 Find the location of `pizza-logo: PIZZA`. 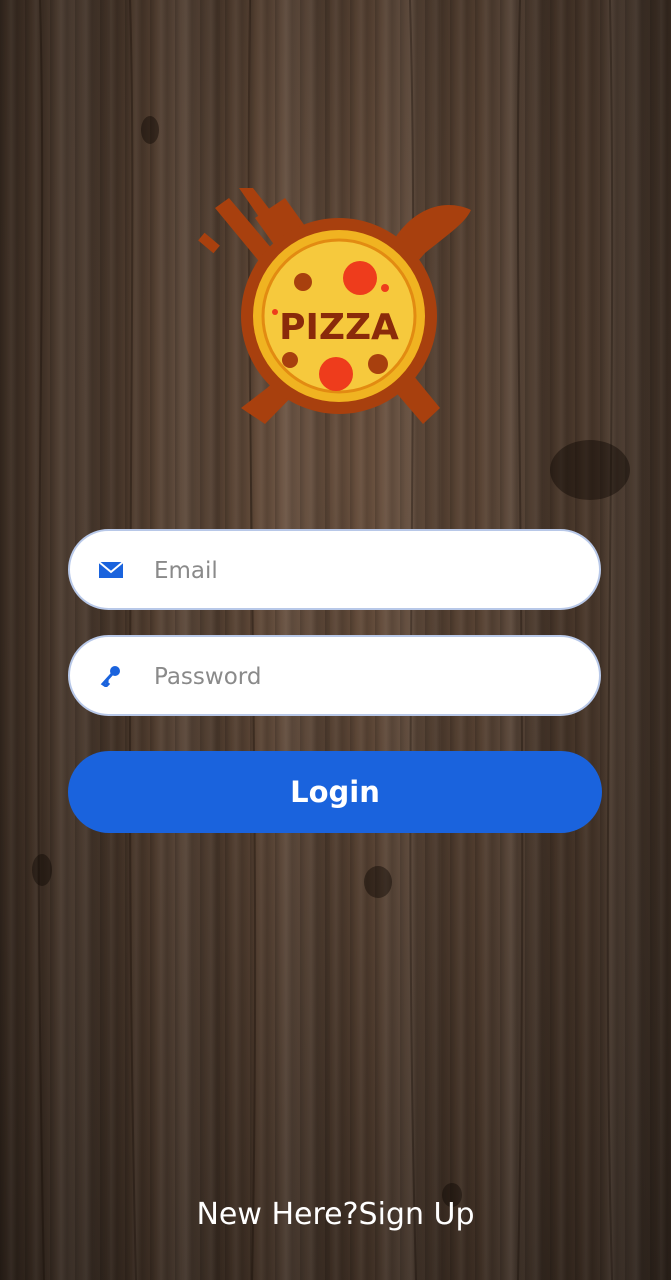

pizza-logo: PIZZA is located at coordinates (334, 306).